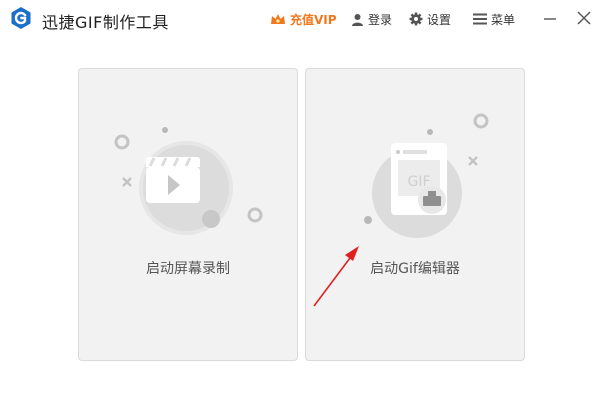  What do you see at coordinates (550, 18) in the screenshot?
I see `minimize-icon` at bounding box center [550, 18].